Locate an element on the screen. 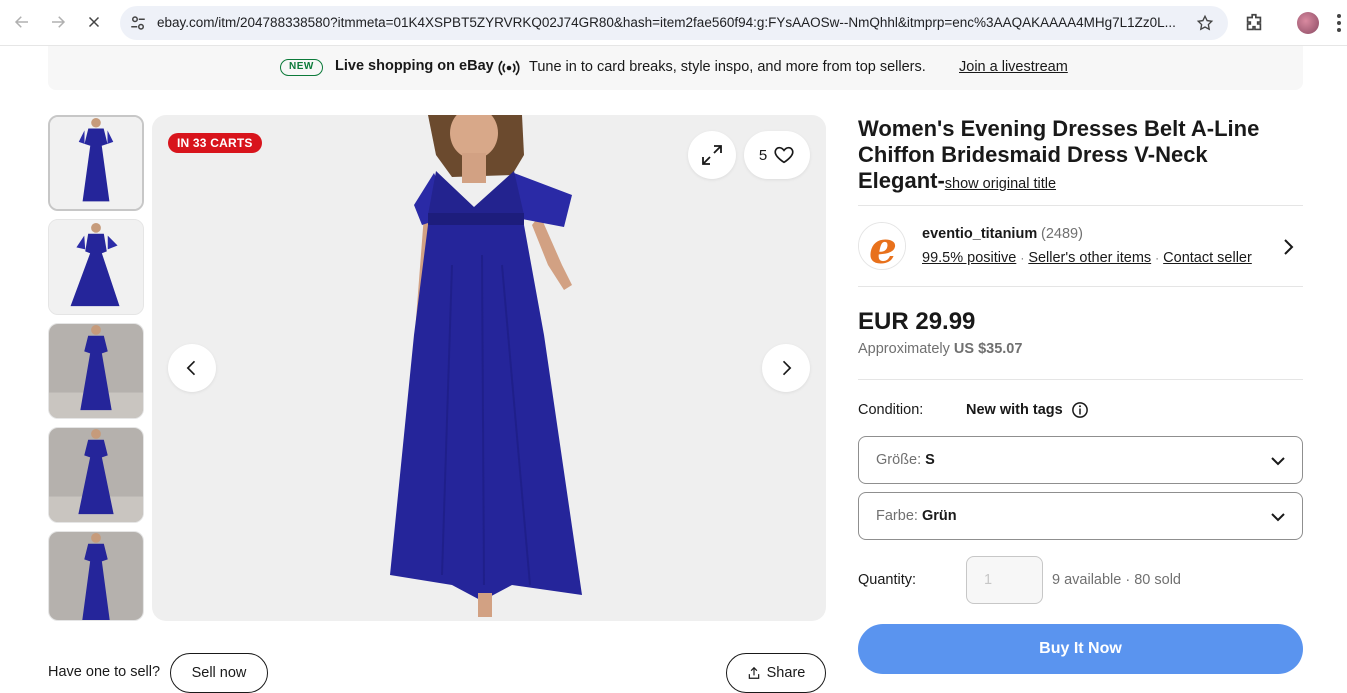  back-icon is located at coordinates (21, 22).